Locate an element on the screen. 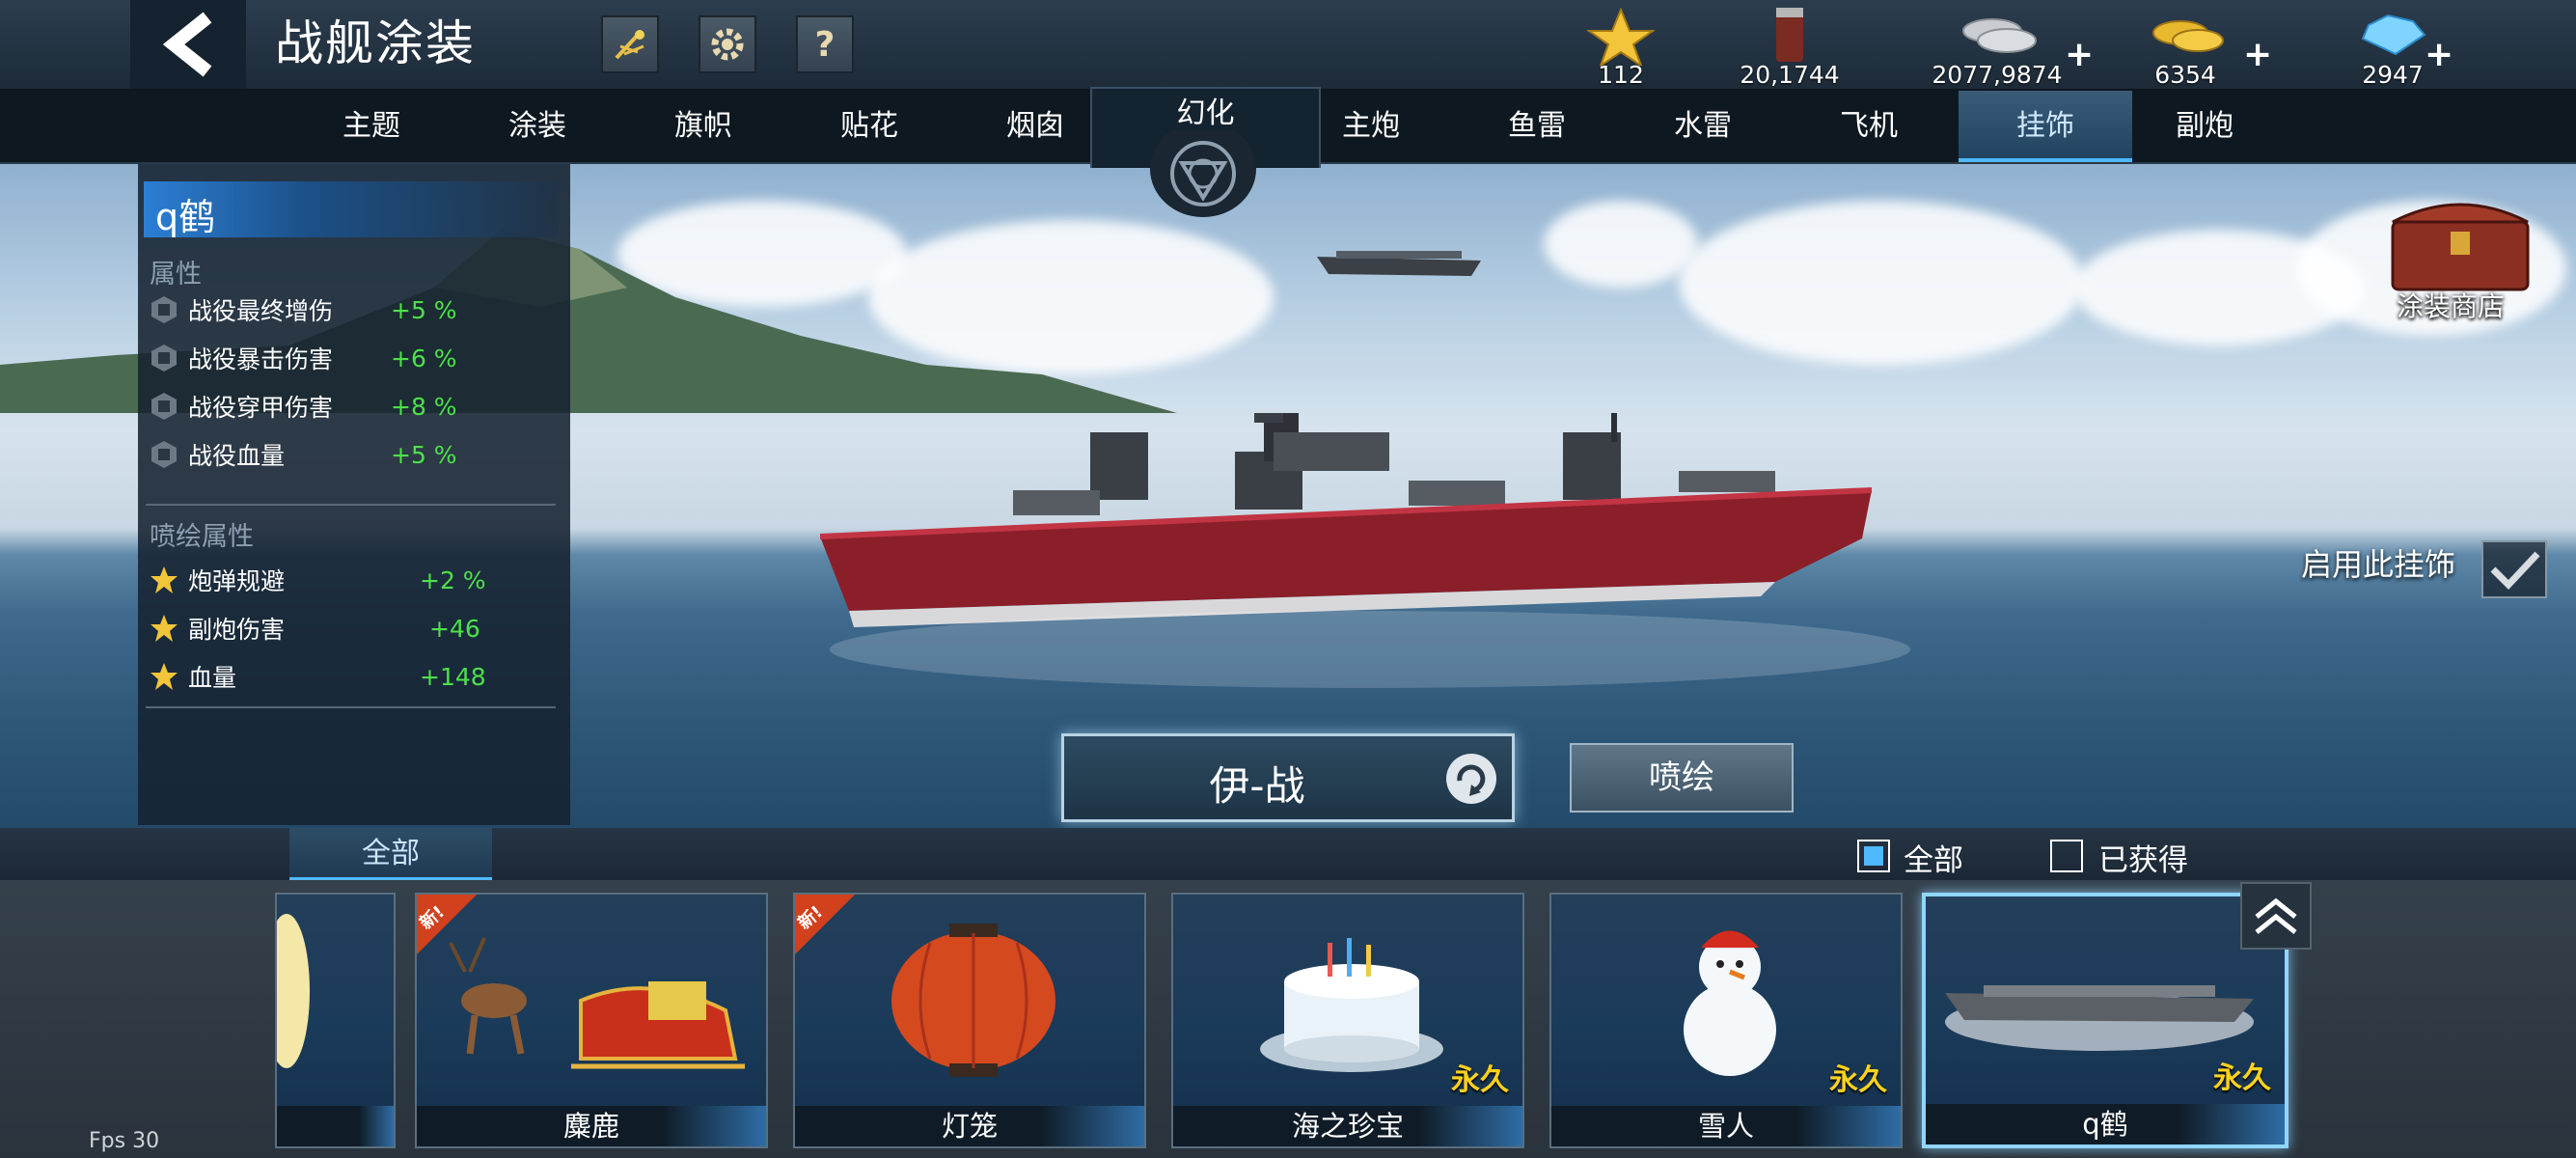 The height and width of the screenshot is (1158, 2576). attr-value: +2 % is located at coordinates (453, 579).